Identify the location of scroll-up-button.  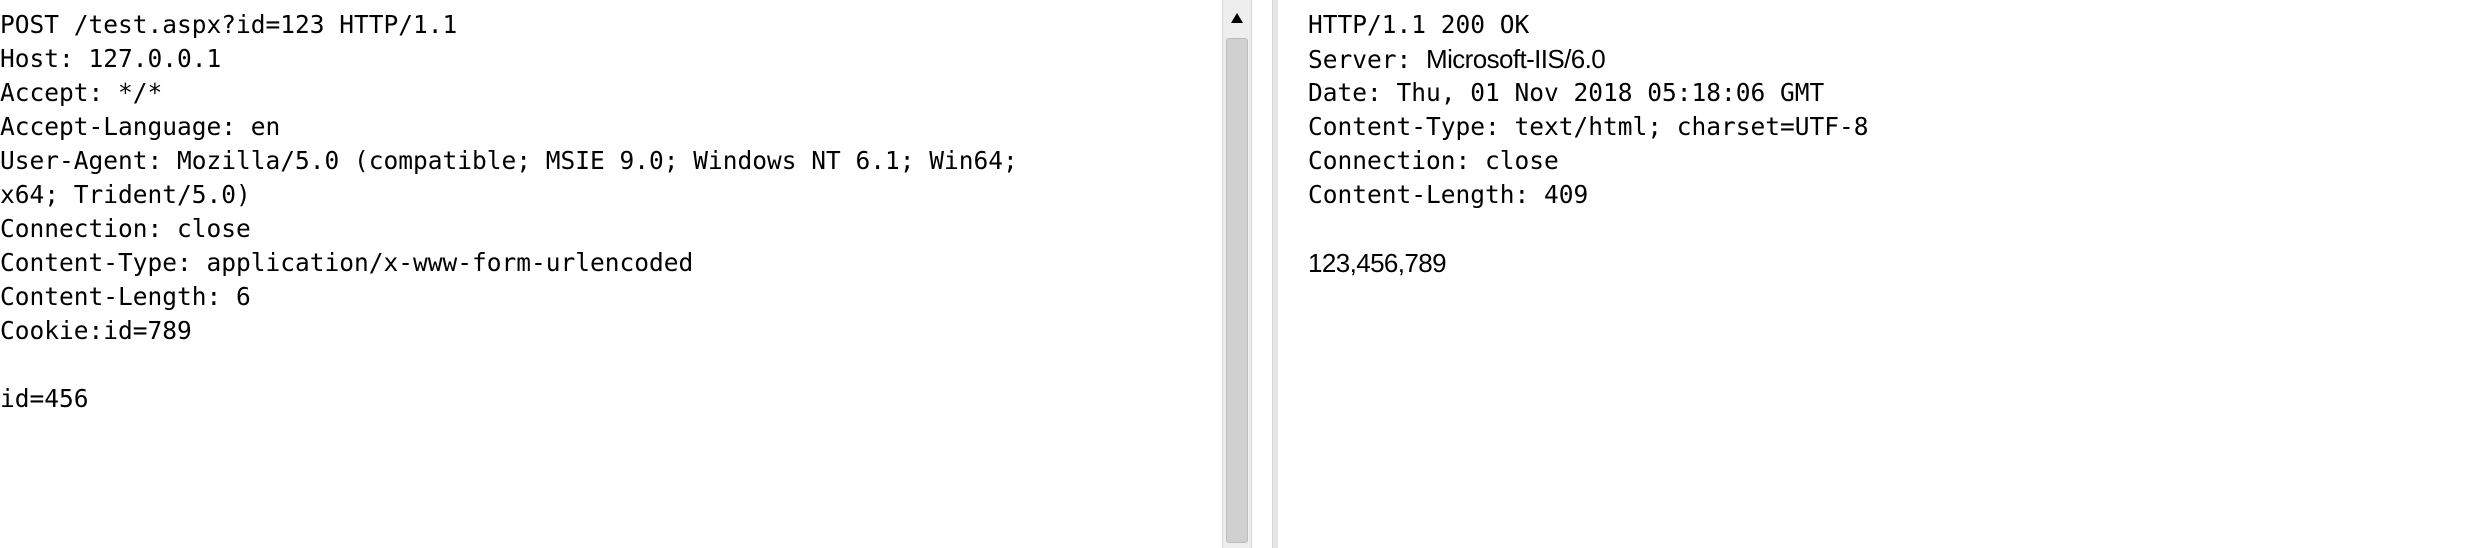
(1237, 18).